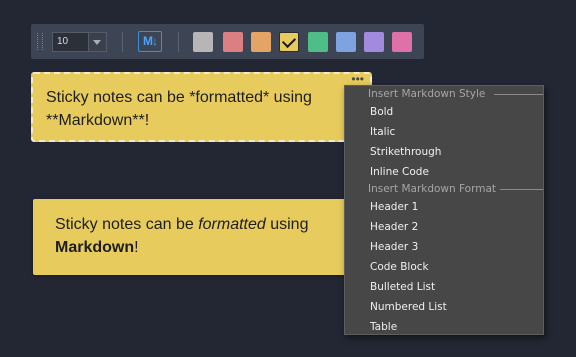 Image resolution: width=576 pixels, height=357 pixels. What do you see at coordinates (394, 247) in the screenshot?
I see `menu-item-header-3: Header 3` at bounding box center [394, 247].